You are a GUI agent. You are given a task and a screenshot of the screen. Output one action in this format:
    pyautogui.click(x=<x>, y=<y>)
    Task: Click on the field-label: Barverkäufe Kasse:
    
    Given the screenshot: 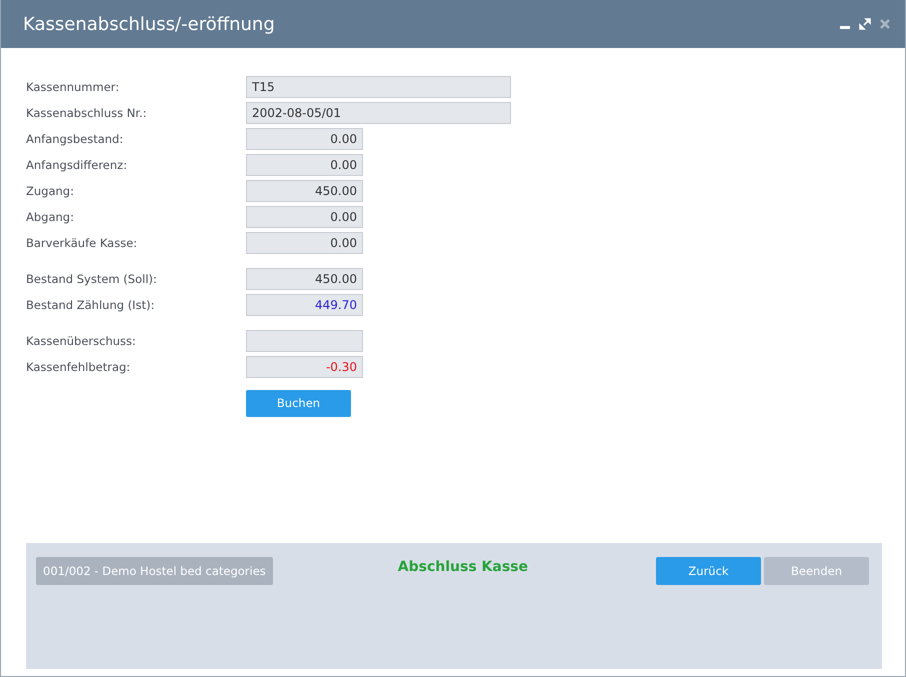 What is the action you would take?
    pyautogui.click(x=82, y=243)
    